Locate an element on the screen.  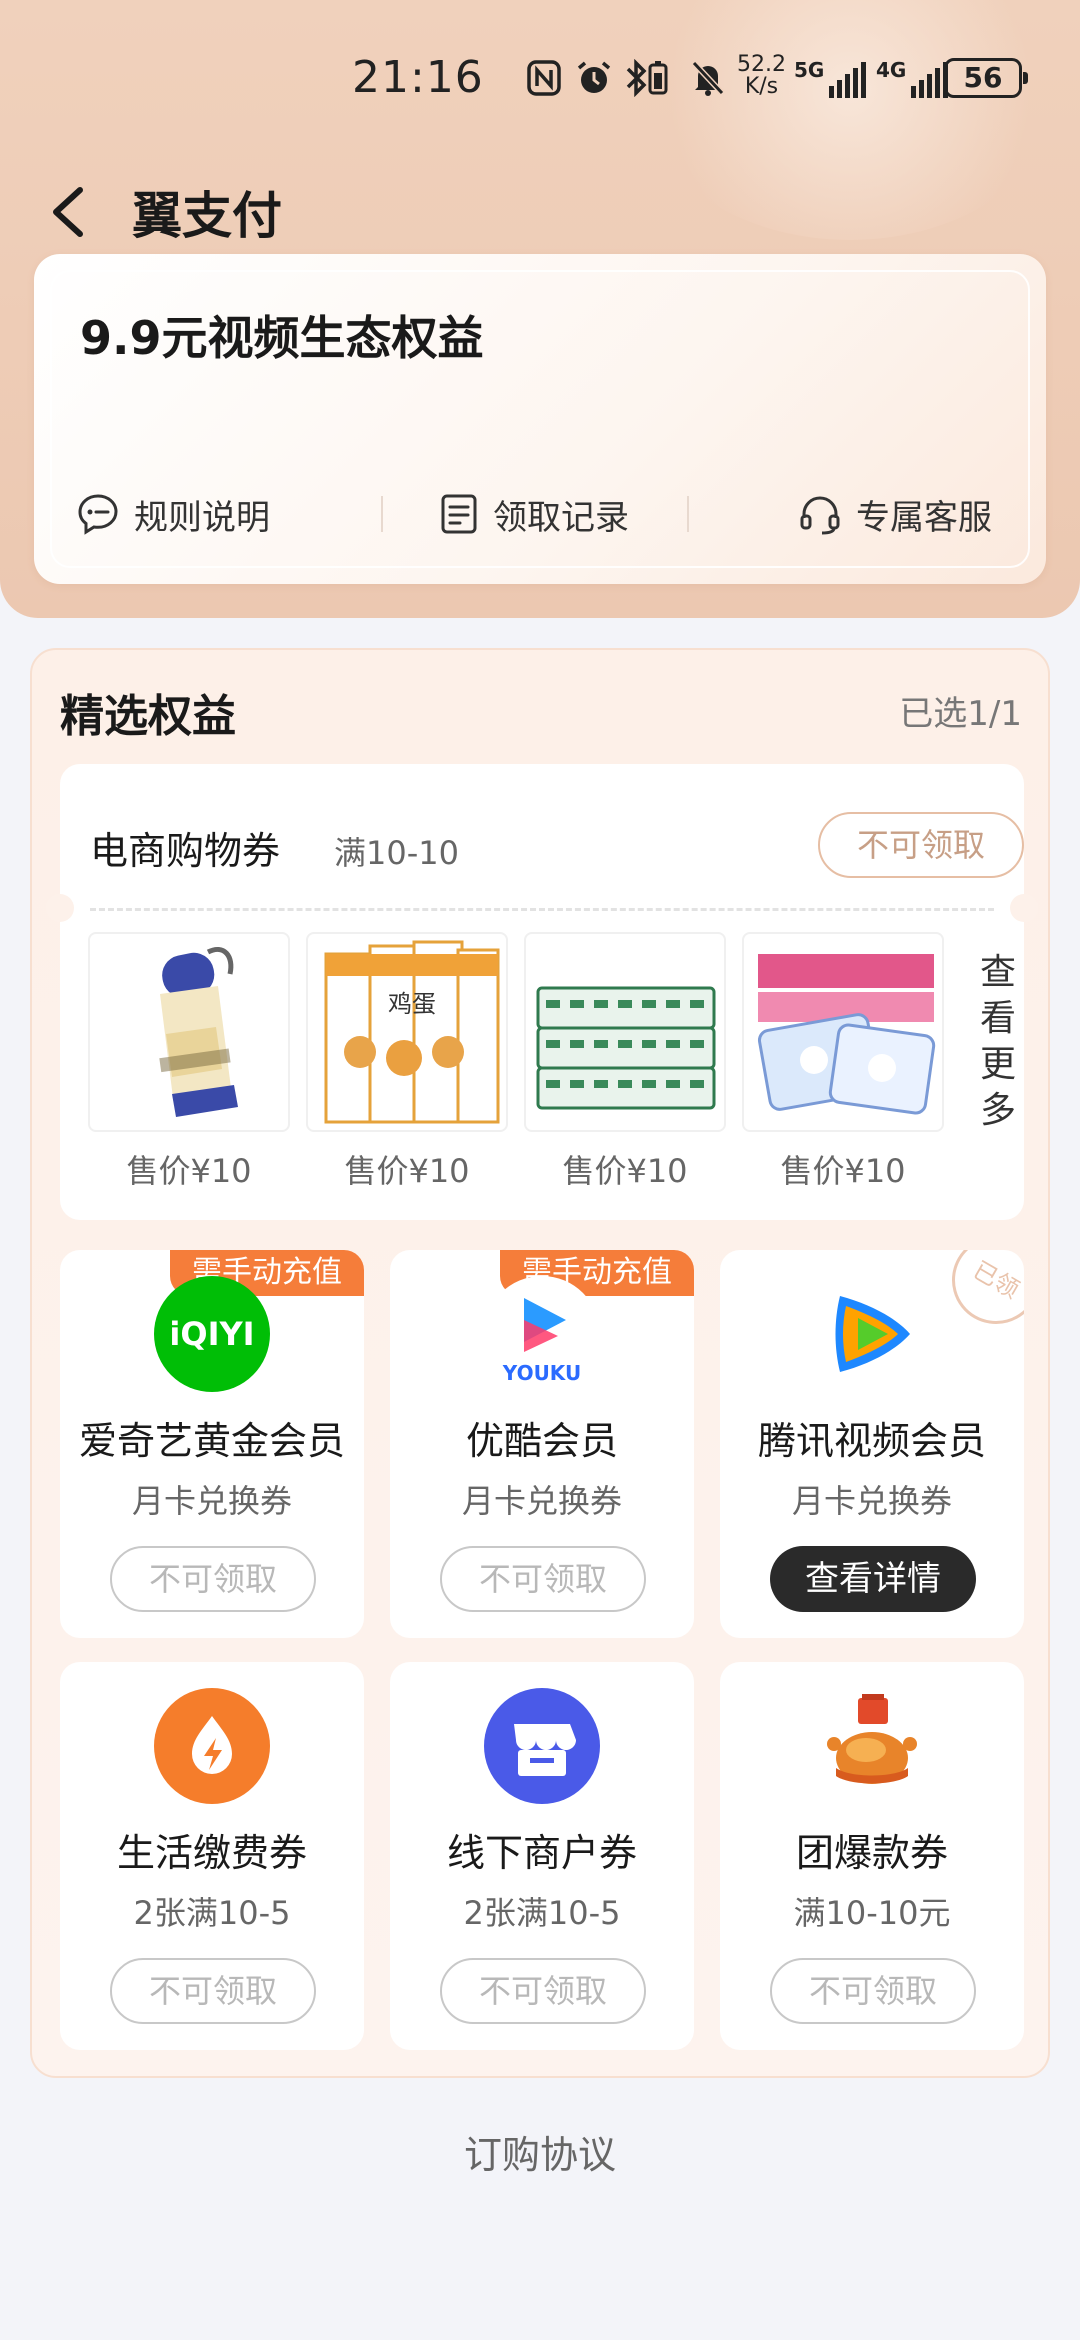
hero-glow is located at coordinates (850, 120).